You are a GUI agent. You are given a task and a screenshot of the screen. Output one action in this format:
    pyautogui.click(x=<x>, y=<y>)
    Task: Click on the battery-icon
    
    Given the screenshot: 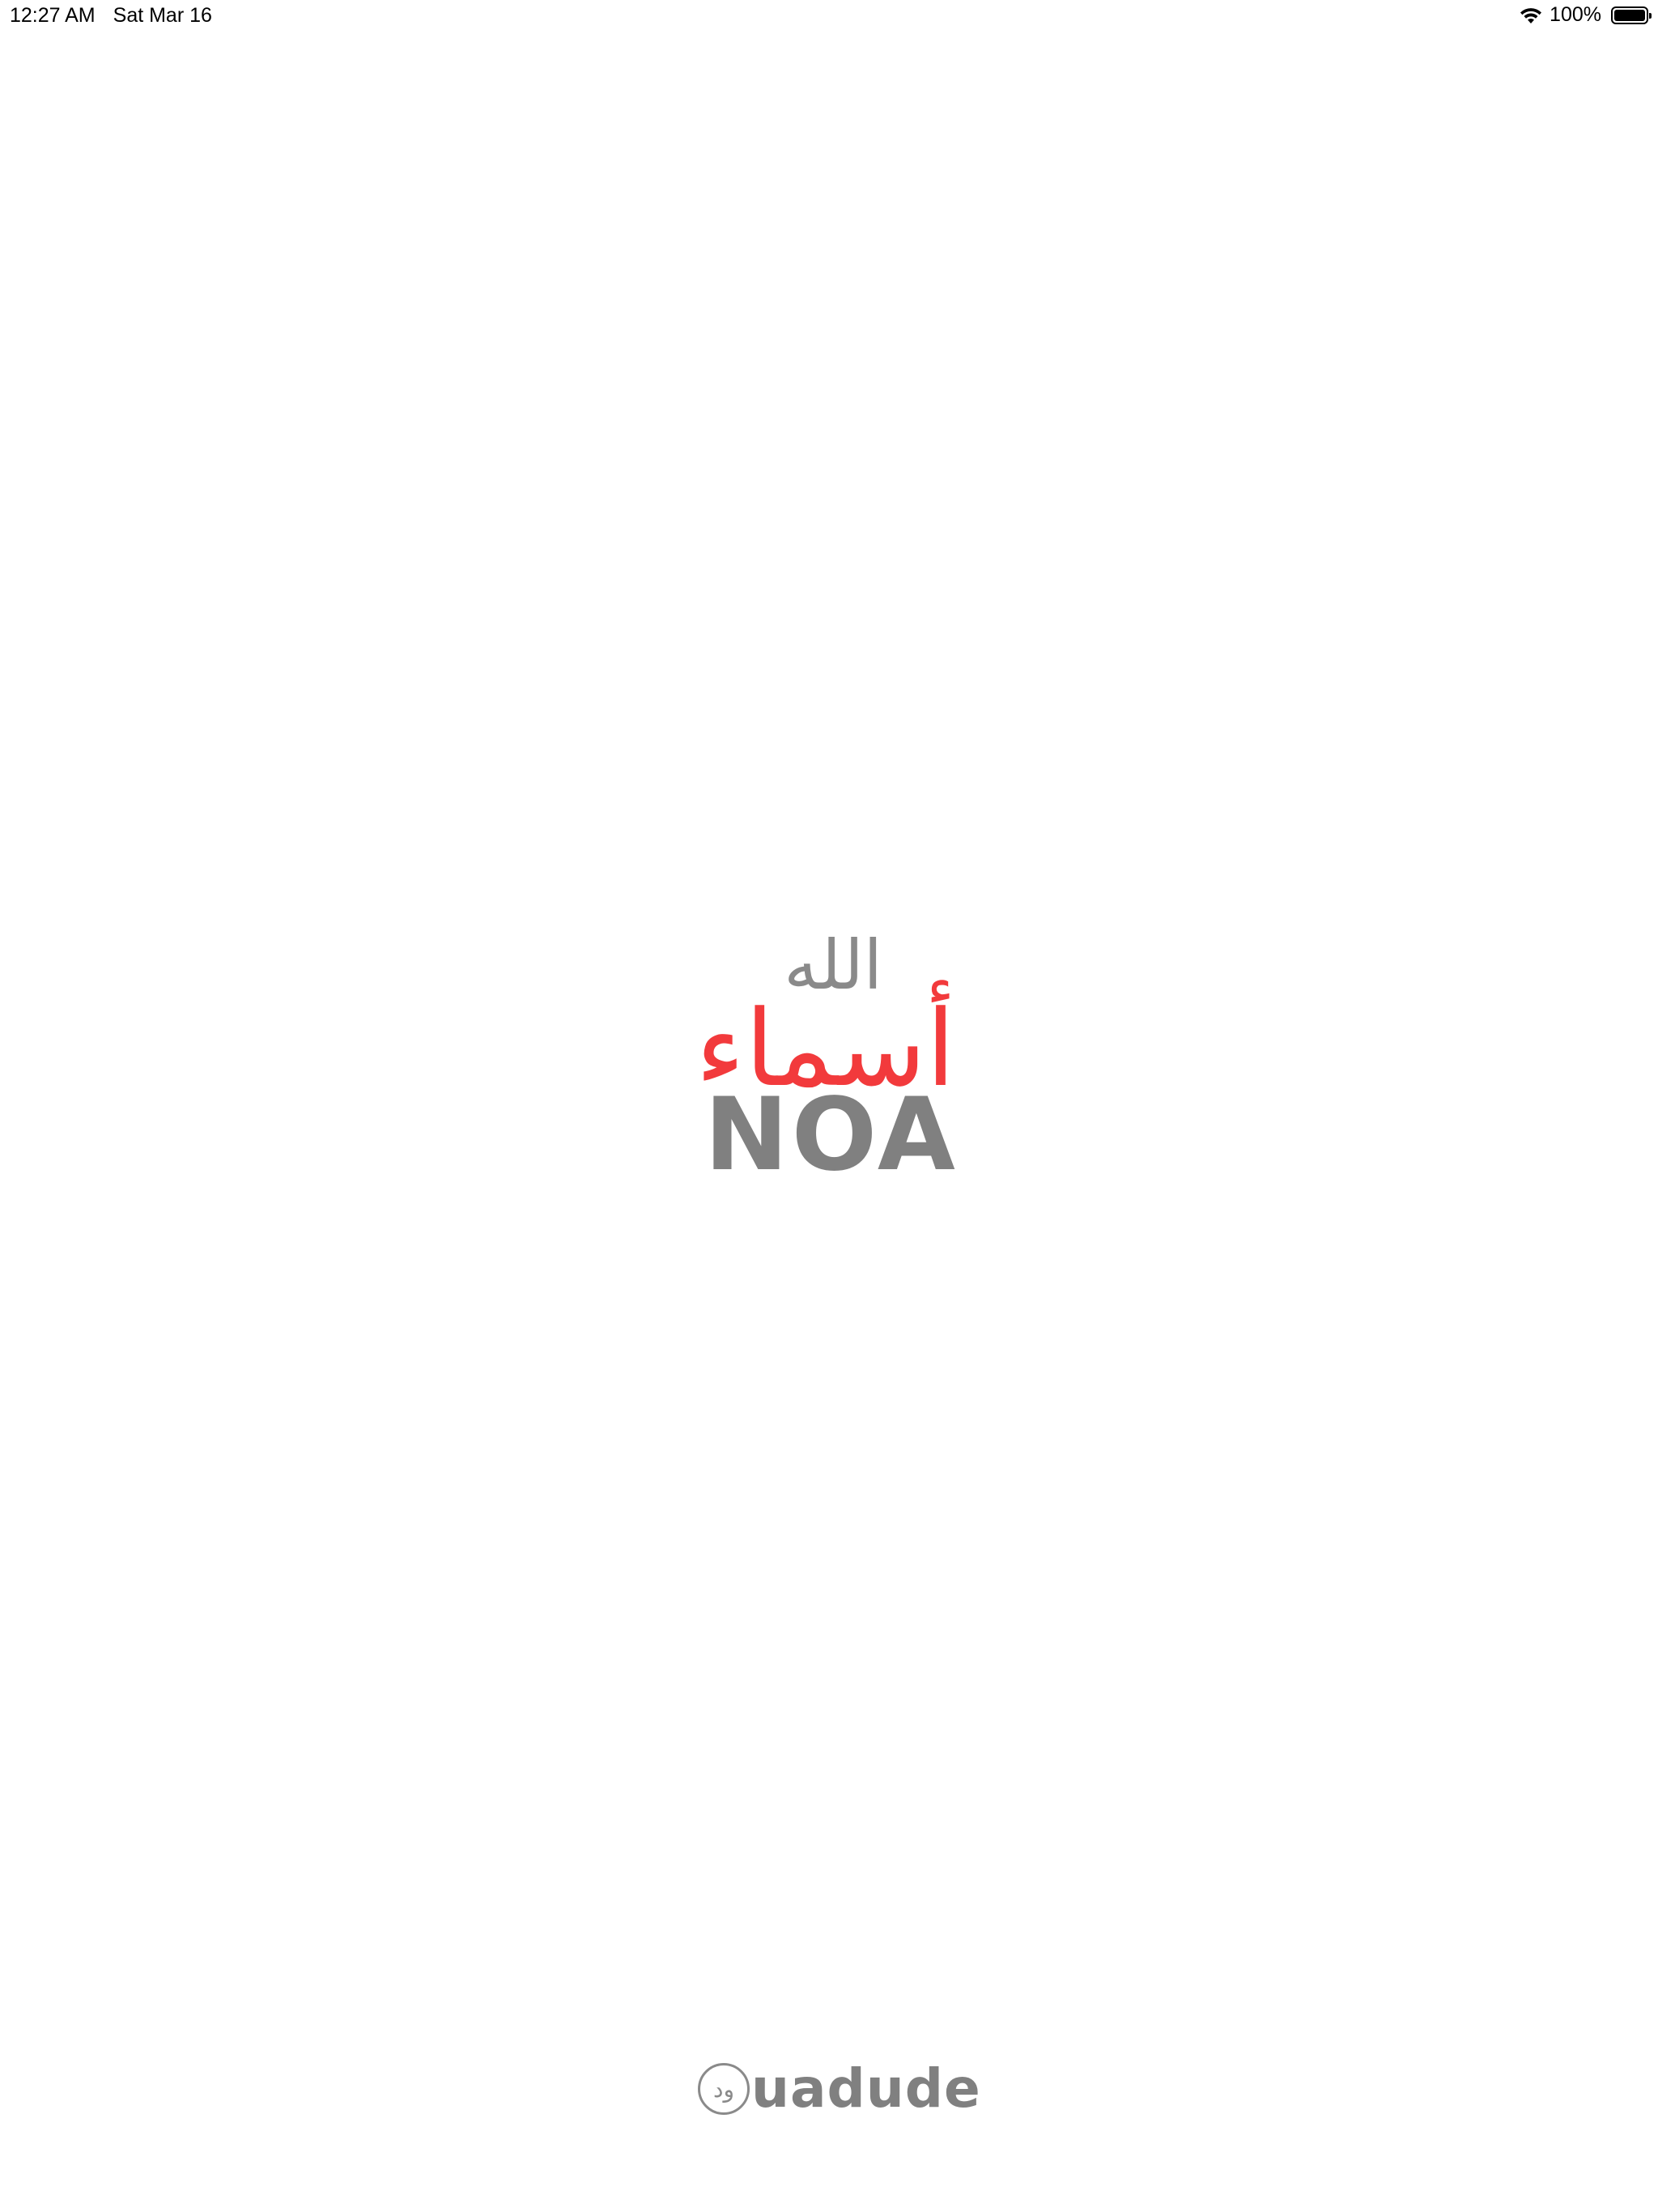 What is the action you would take?
    pyautogui.click(x=1631, y=15)
    